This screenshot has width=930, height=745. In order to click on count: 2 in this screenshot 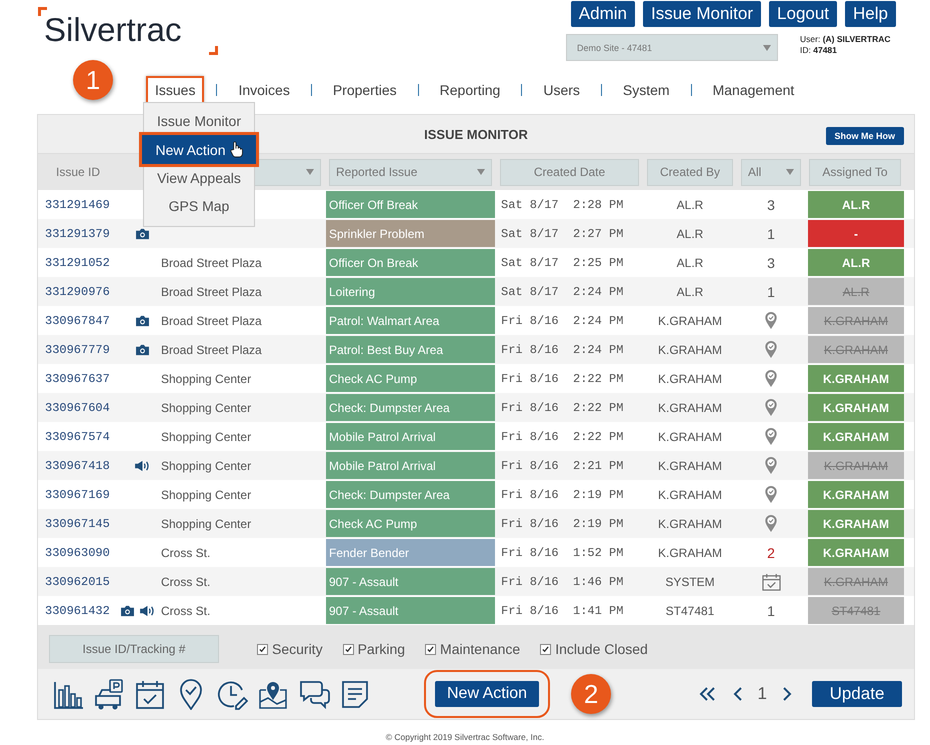, I will do `click(771, 552)`.